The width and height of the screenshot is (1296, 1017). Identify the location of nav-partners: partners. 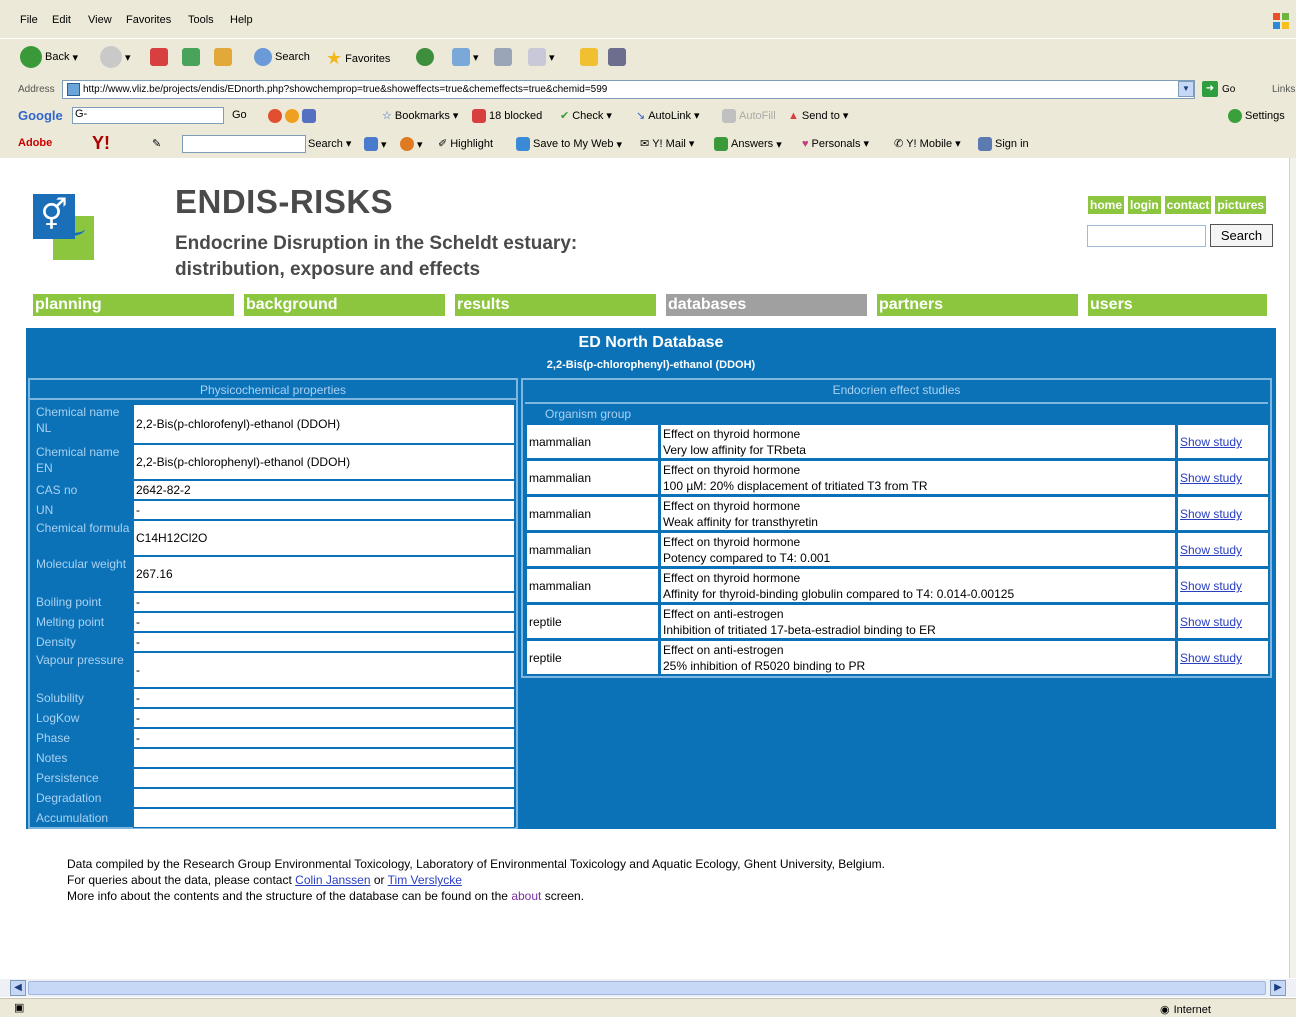
(977, 305).